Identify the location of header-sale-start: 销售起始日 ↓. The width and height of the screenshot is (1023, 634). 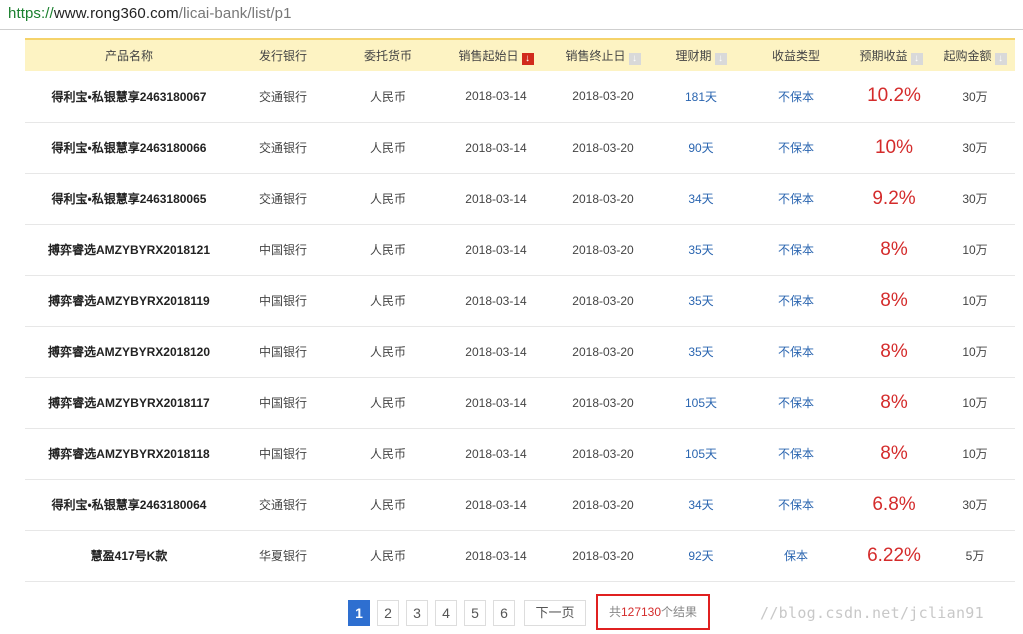
(496, 55).